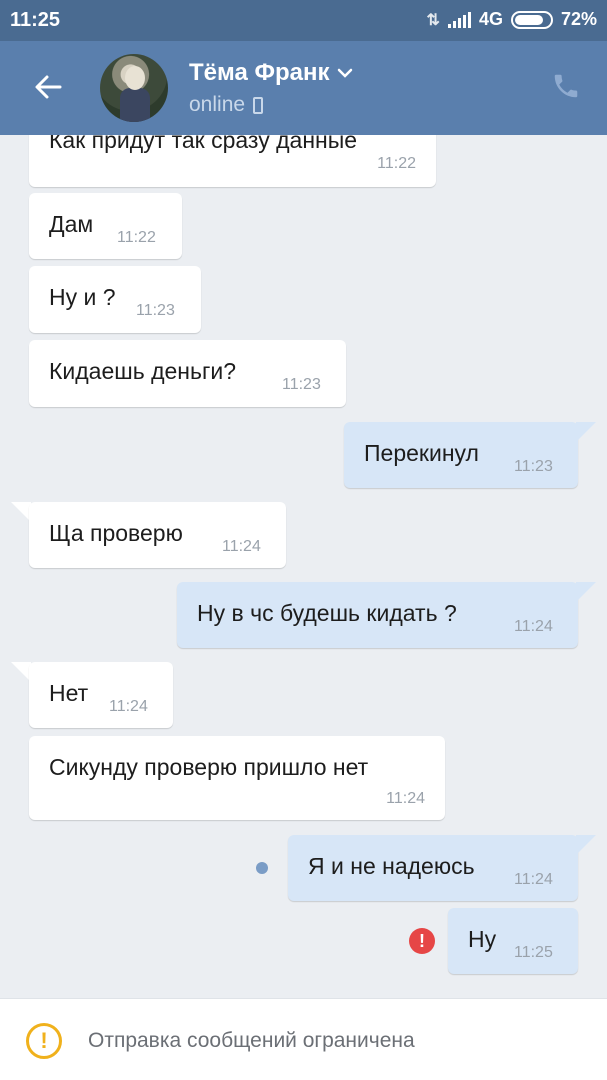  I want to click on online-label: online, so click(217, 104).